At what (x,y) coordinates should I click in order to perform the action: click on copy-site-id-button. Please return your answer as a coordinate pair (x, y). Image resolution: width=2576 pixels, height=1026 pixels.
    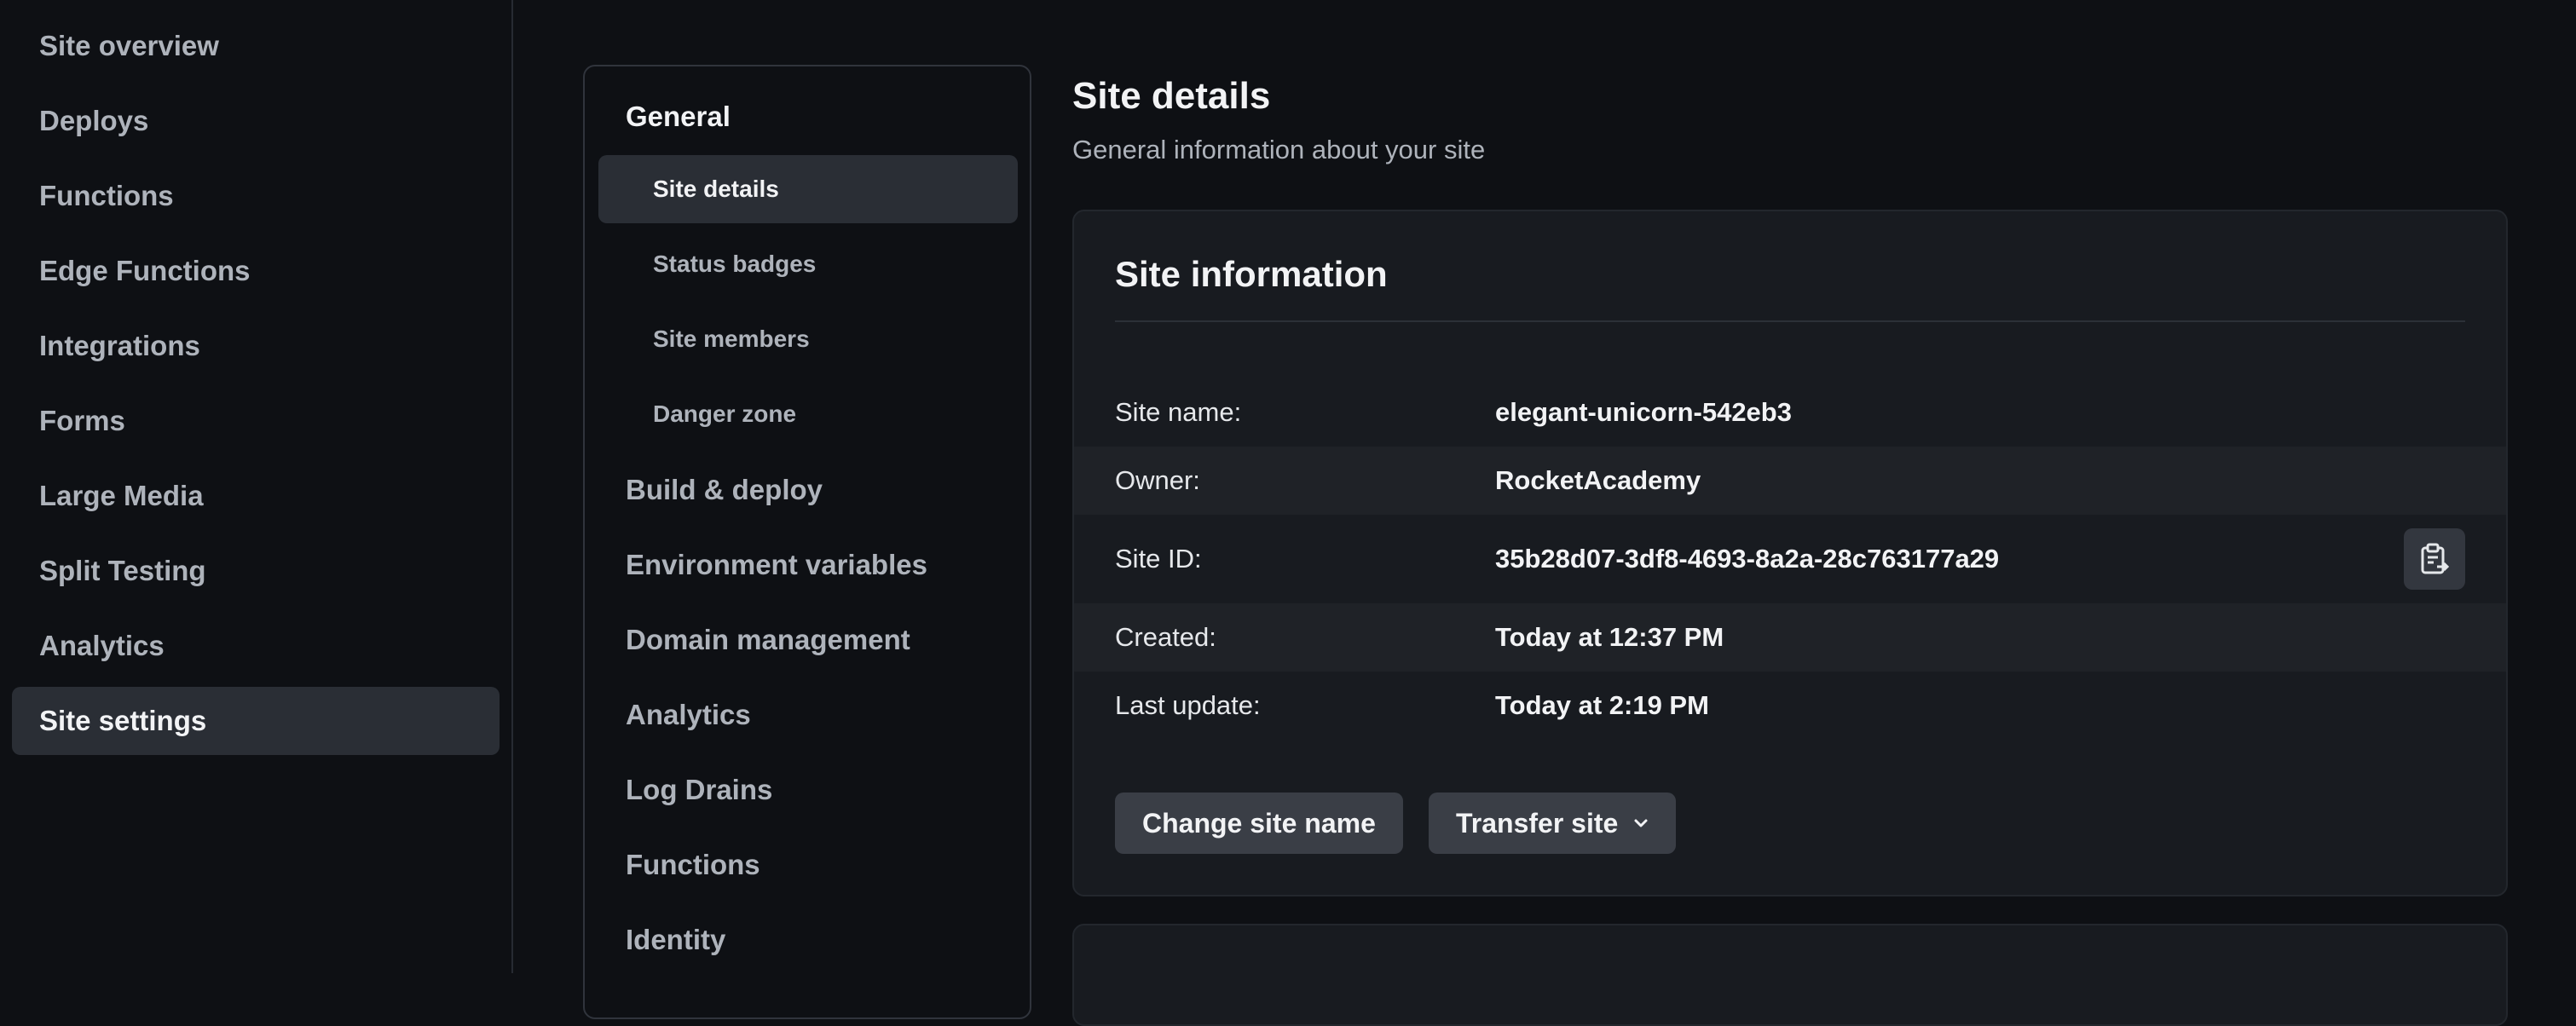
    Looking at the image, I should click on (2434, 559).